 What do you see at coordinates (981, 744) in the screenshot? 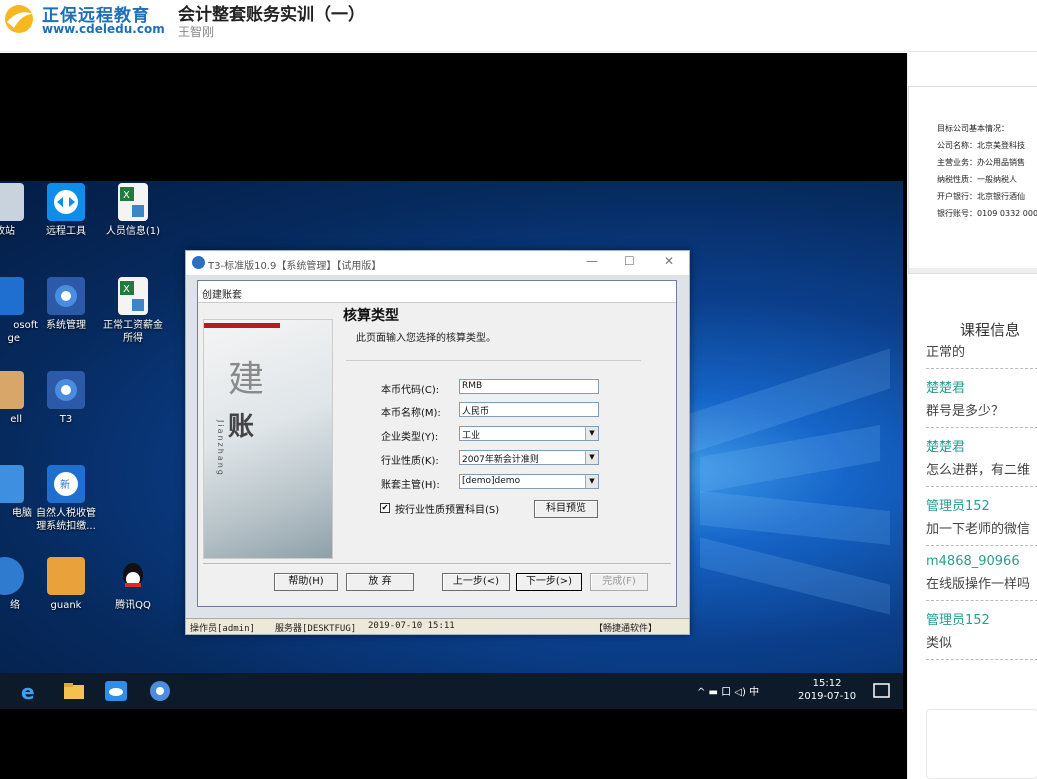
I see `chat-input` at bounding box center [981, 744].